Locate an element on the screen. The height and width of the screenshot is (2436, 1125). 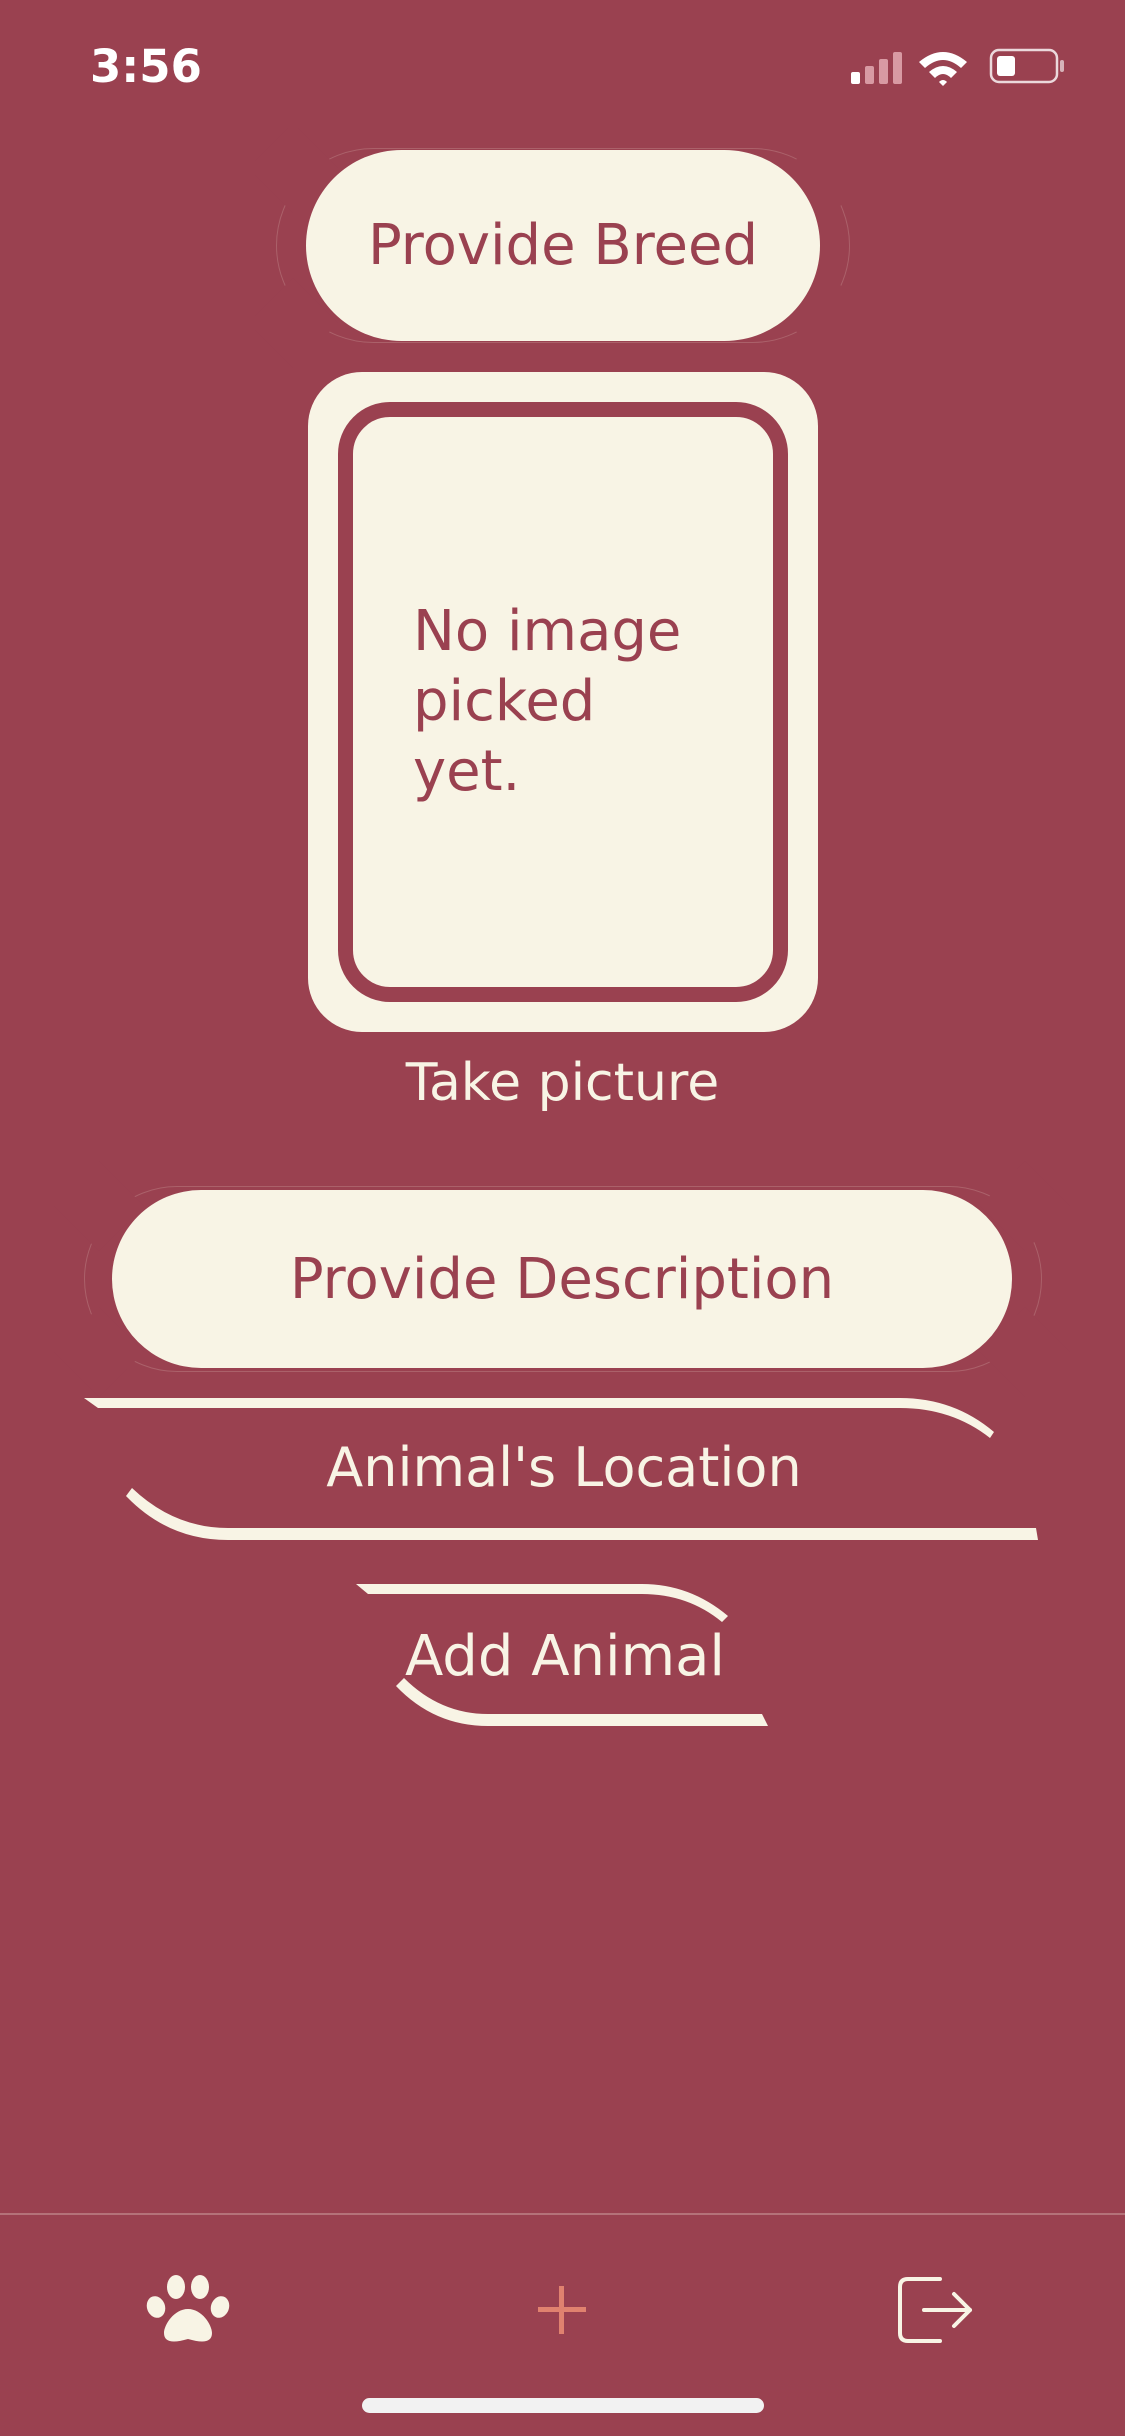
logout-icon is located at coordinates (935, 2310).